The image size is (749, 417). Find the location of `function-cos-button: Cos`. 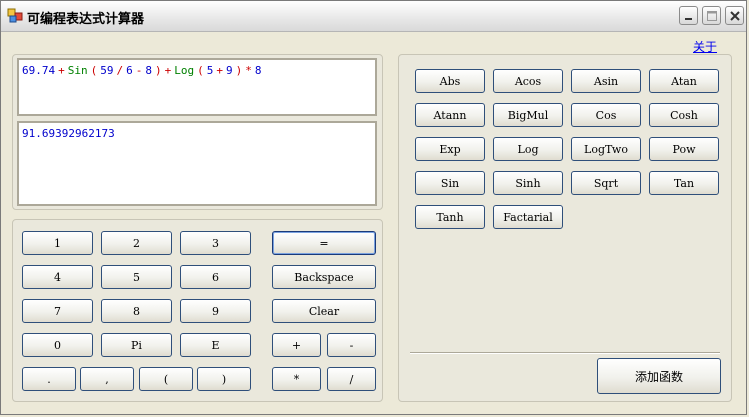

function-cos-button: Cos is located at coordinates (606, 115).